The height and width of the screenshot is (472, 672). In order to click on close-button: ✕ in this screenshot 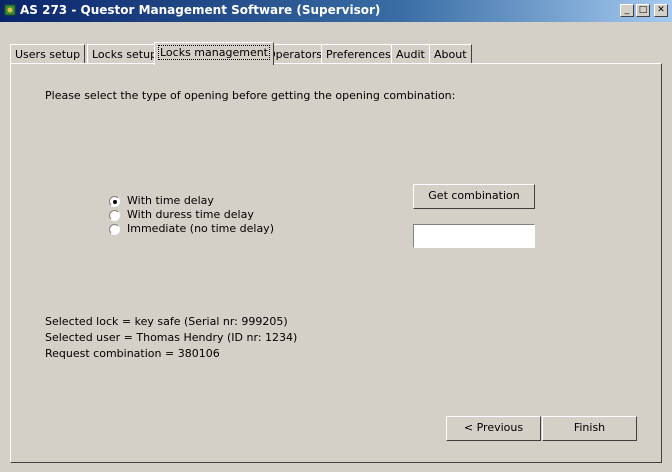, I will do `click(661, 10)`.